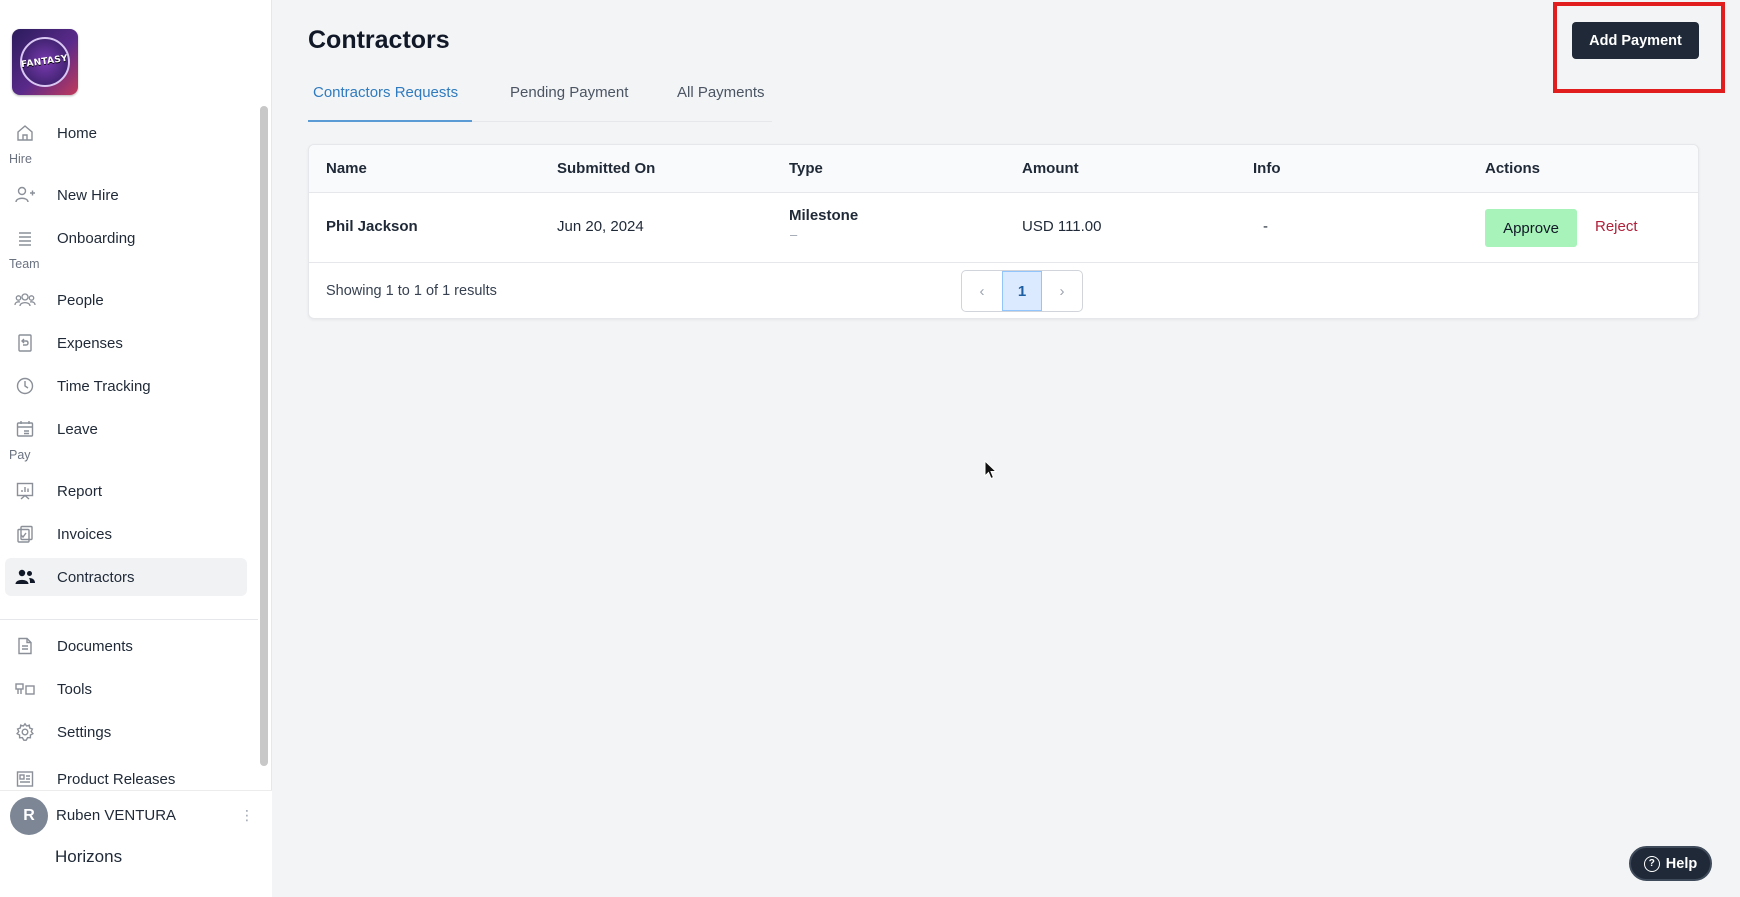  What do you see at coordinates (1062, 226) in the screenshot?
I see `cell-amount: USD 111.00` at bounding box center [1062, 226].